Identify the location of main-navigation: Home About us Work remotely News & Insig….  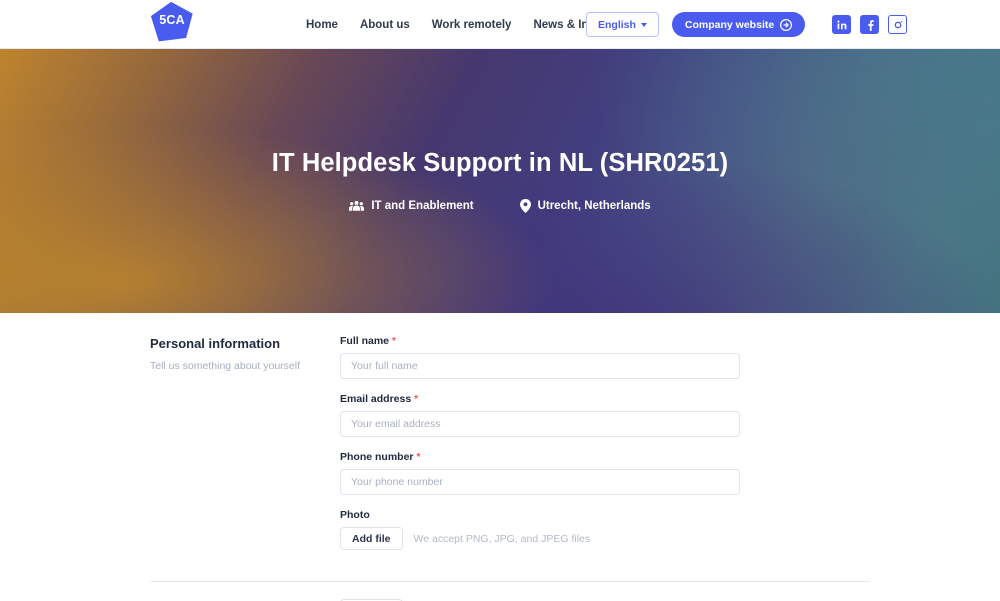
(464, 24).